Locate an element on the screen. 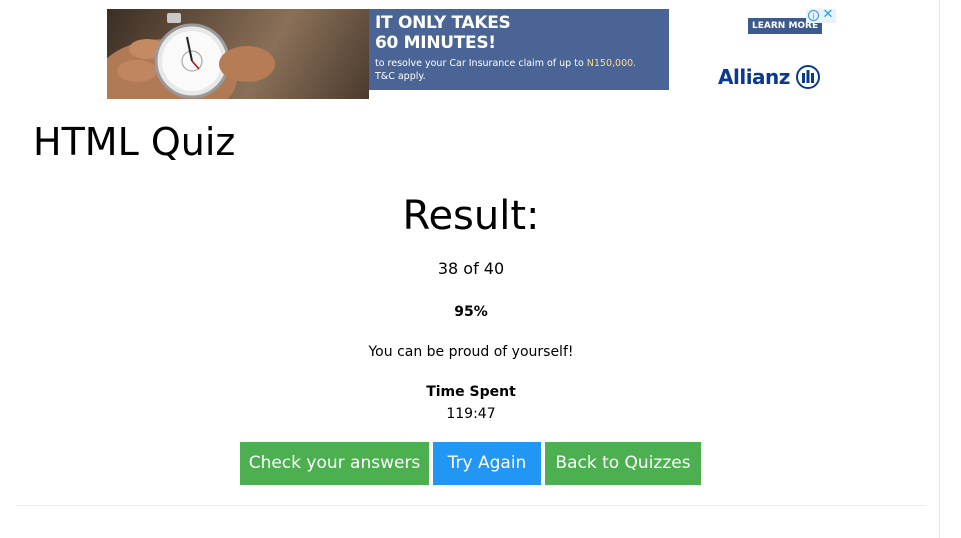 The width and height of the screenshot is (961, 538). ad-headline-line2: 60 MINUTES! is located at coordinates (435, 43).